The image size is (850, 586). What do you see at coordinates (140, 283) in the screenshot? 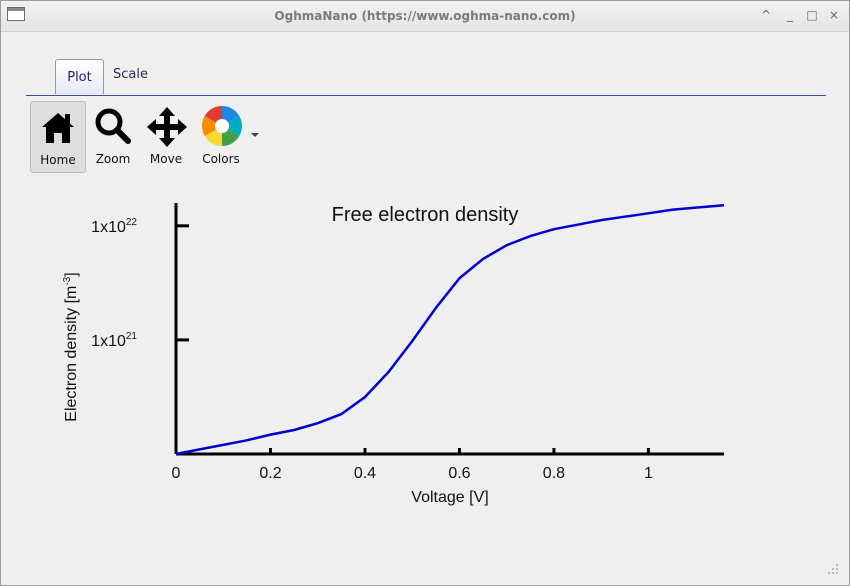
I see `y-ticks: 1x1021 1x1022` at bounding box center [140, 283].